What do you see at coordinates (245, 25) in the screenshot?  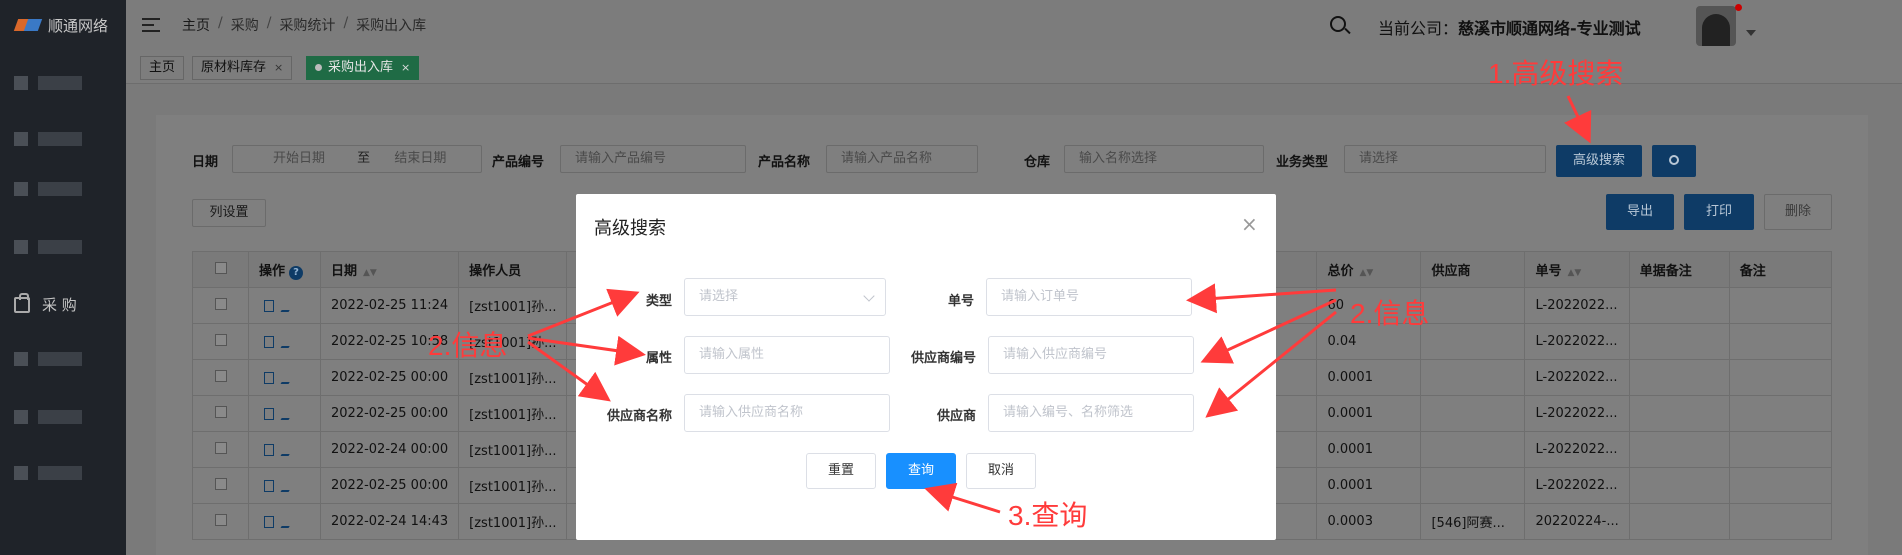 I see `breadcrumb-purchase: 采购` at bounding box center [245, 25].